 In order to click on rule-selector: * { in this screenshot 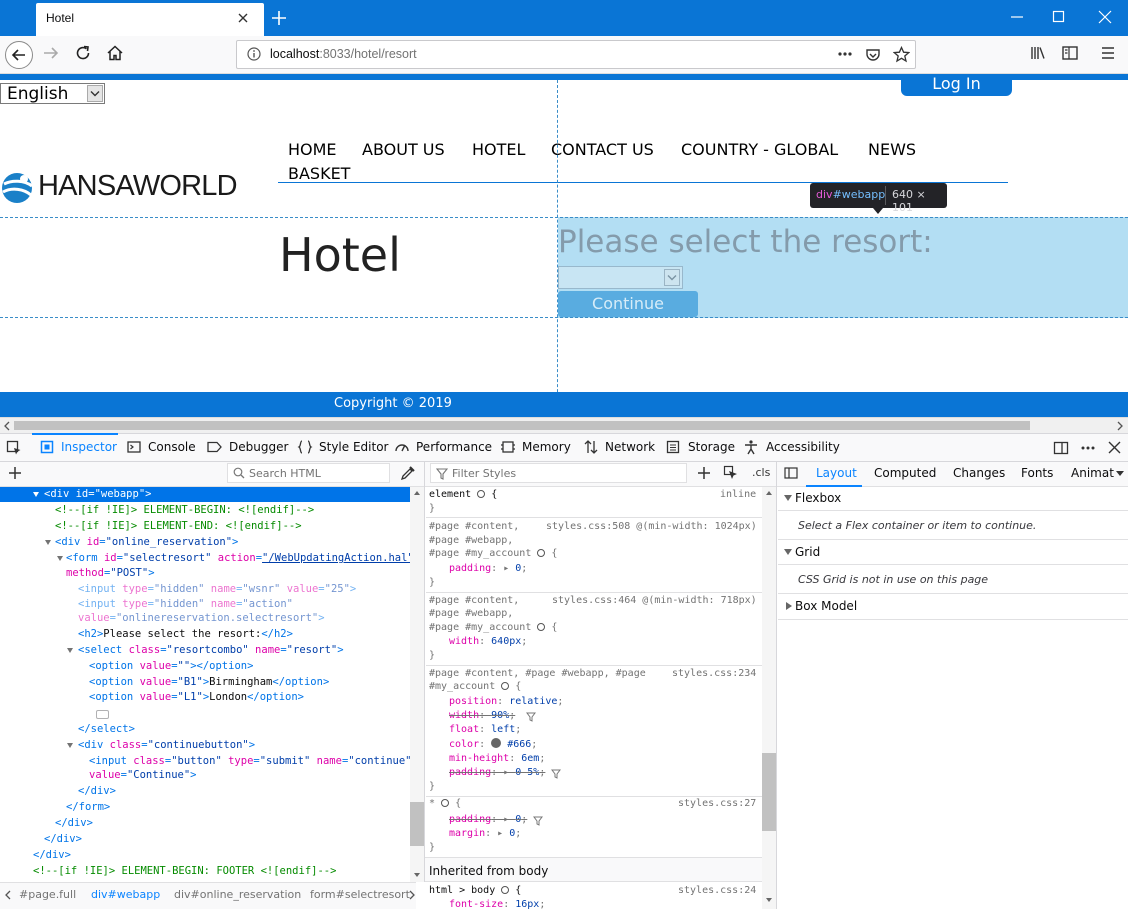, I will do `click(445, 804)`.